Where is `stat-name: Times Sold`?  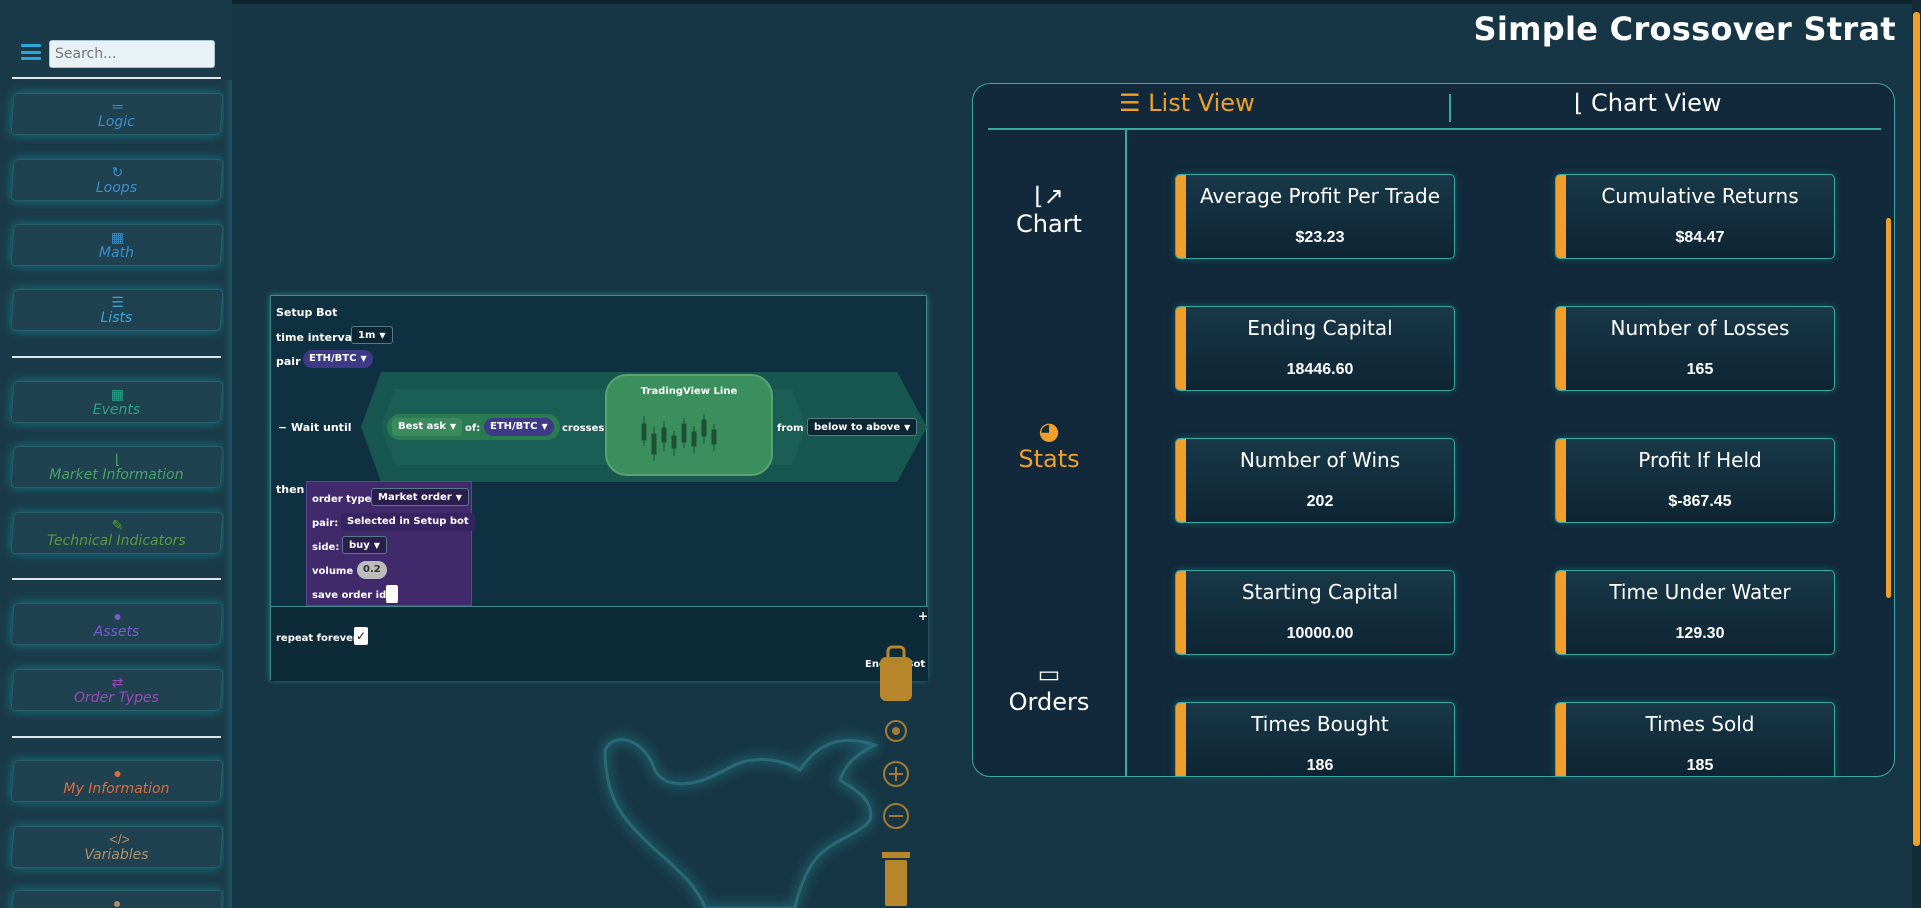 stat-name: Times Sold is located at coordinates (1700, 724).